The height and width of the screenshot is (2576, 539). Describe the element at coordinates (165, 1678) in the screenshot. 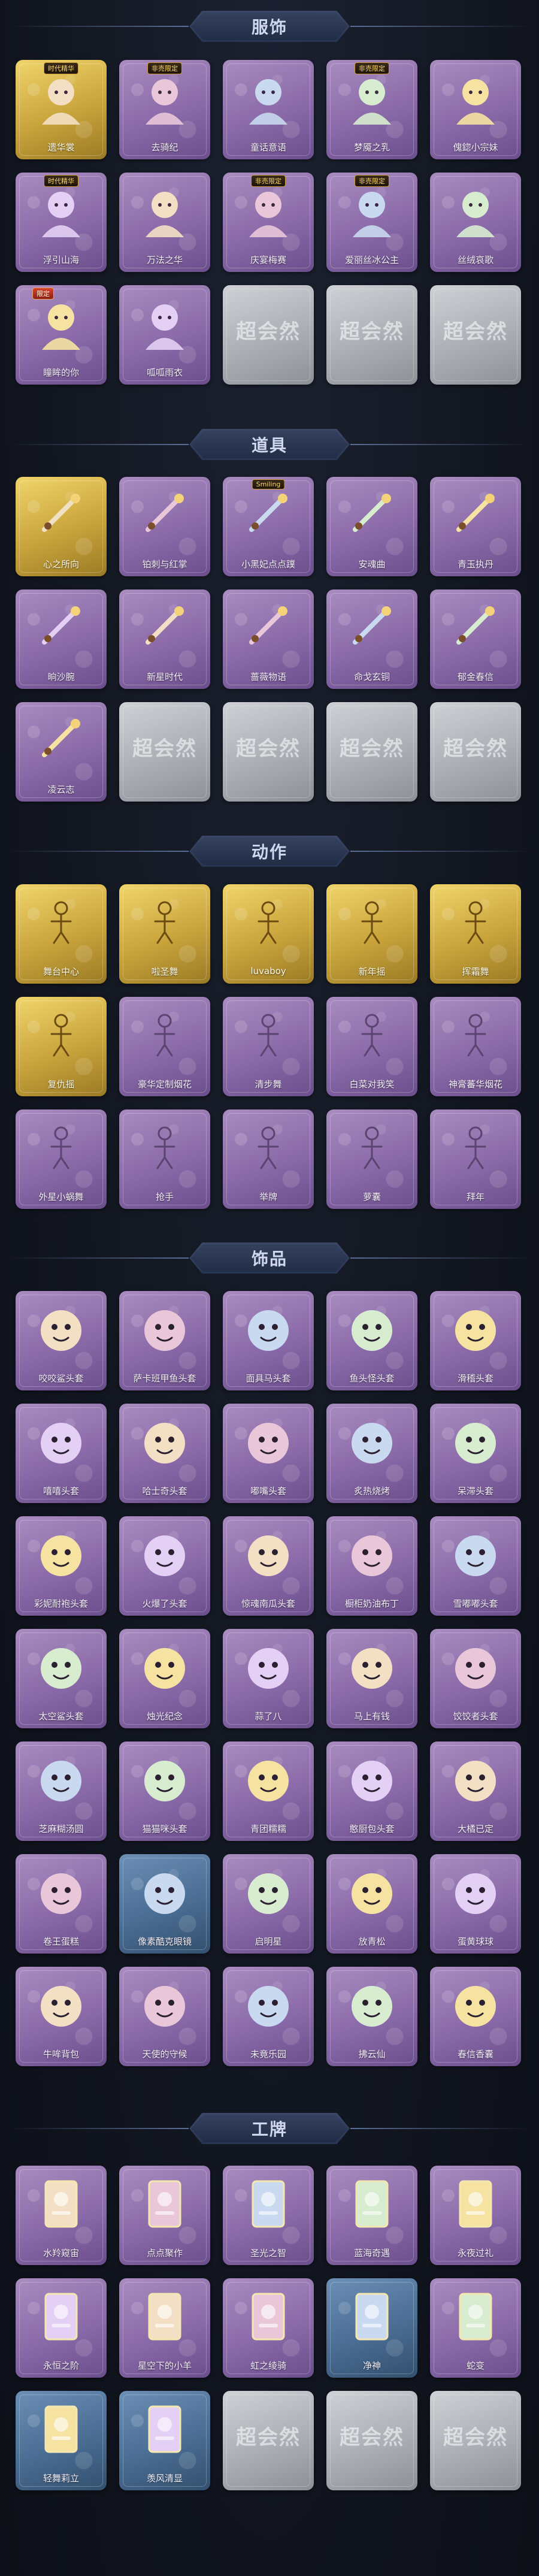

I see `item-card: 烛光纪念` at that location.